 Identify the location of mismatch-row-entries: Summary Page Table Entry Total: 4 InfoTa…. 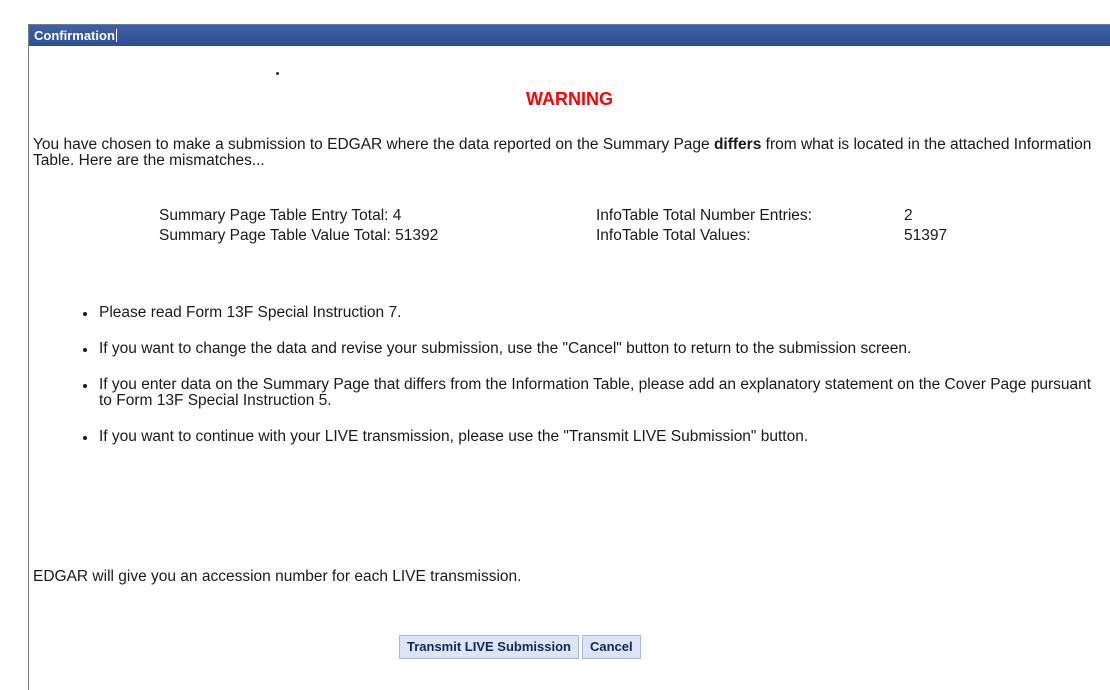
(553, 216).